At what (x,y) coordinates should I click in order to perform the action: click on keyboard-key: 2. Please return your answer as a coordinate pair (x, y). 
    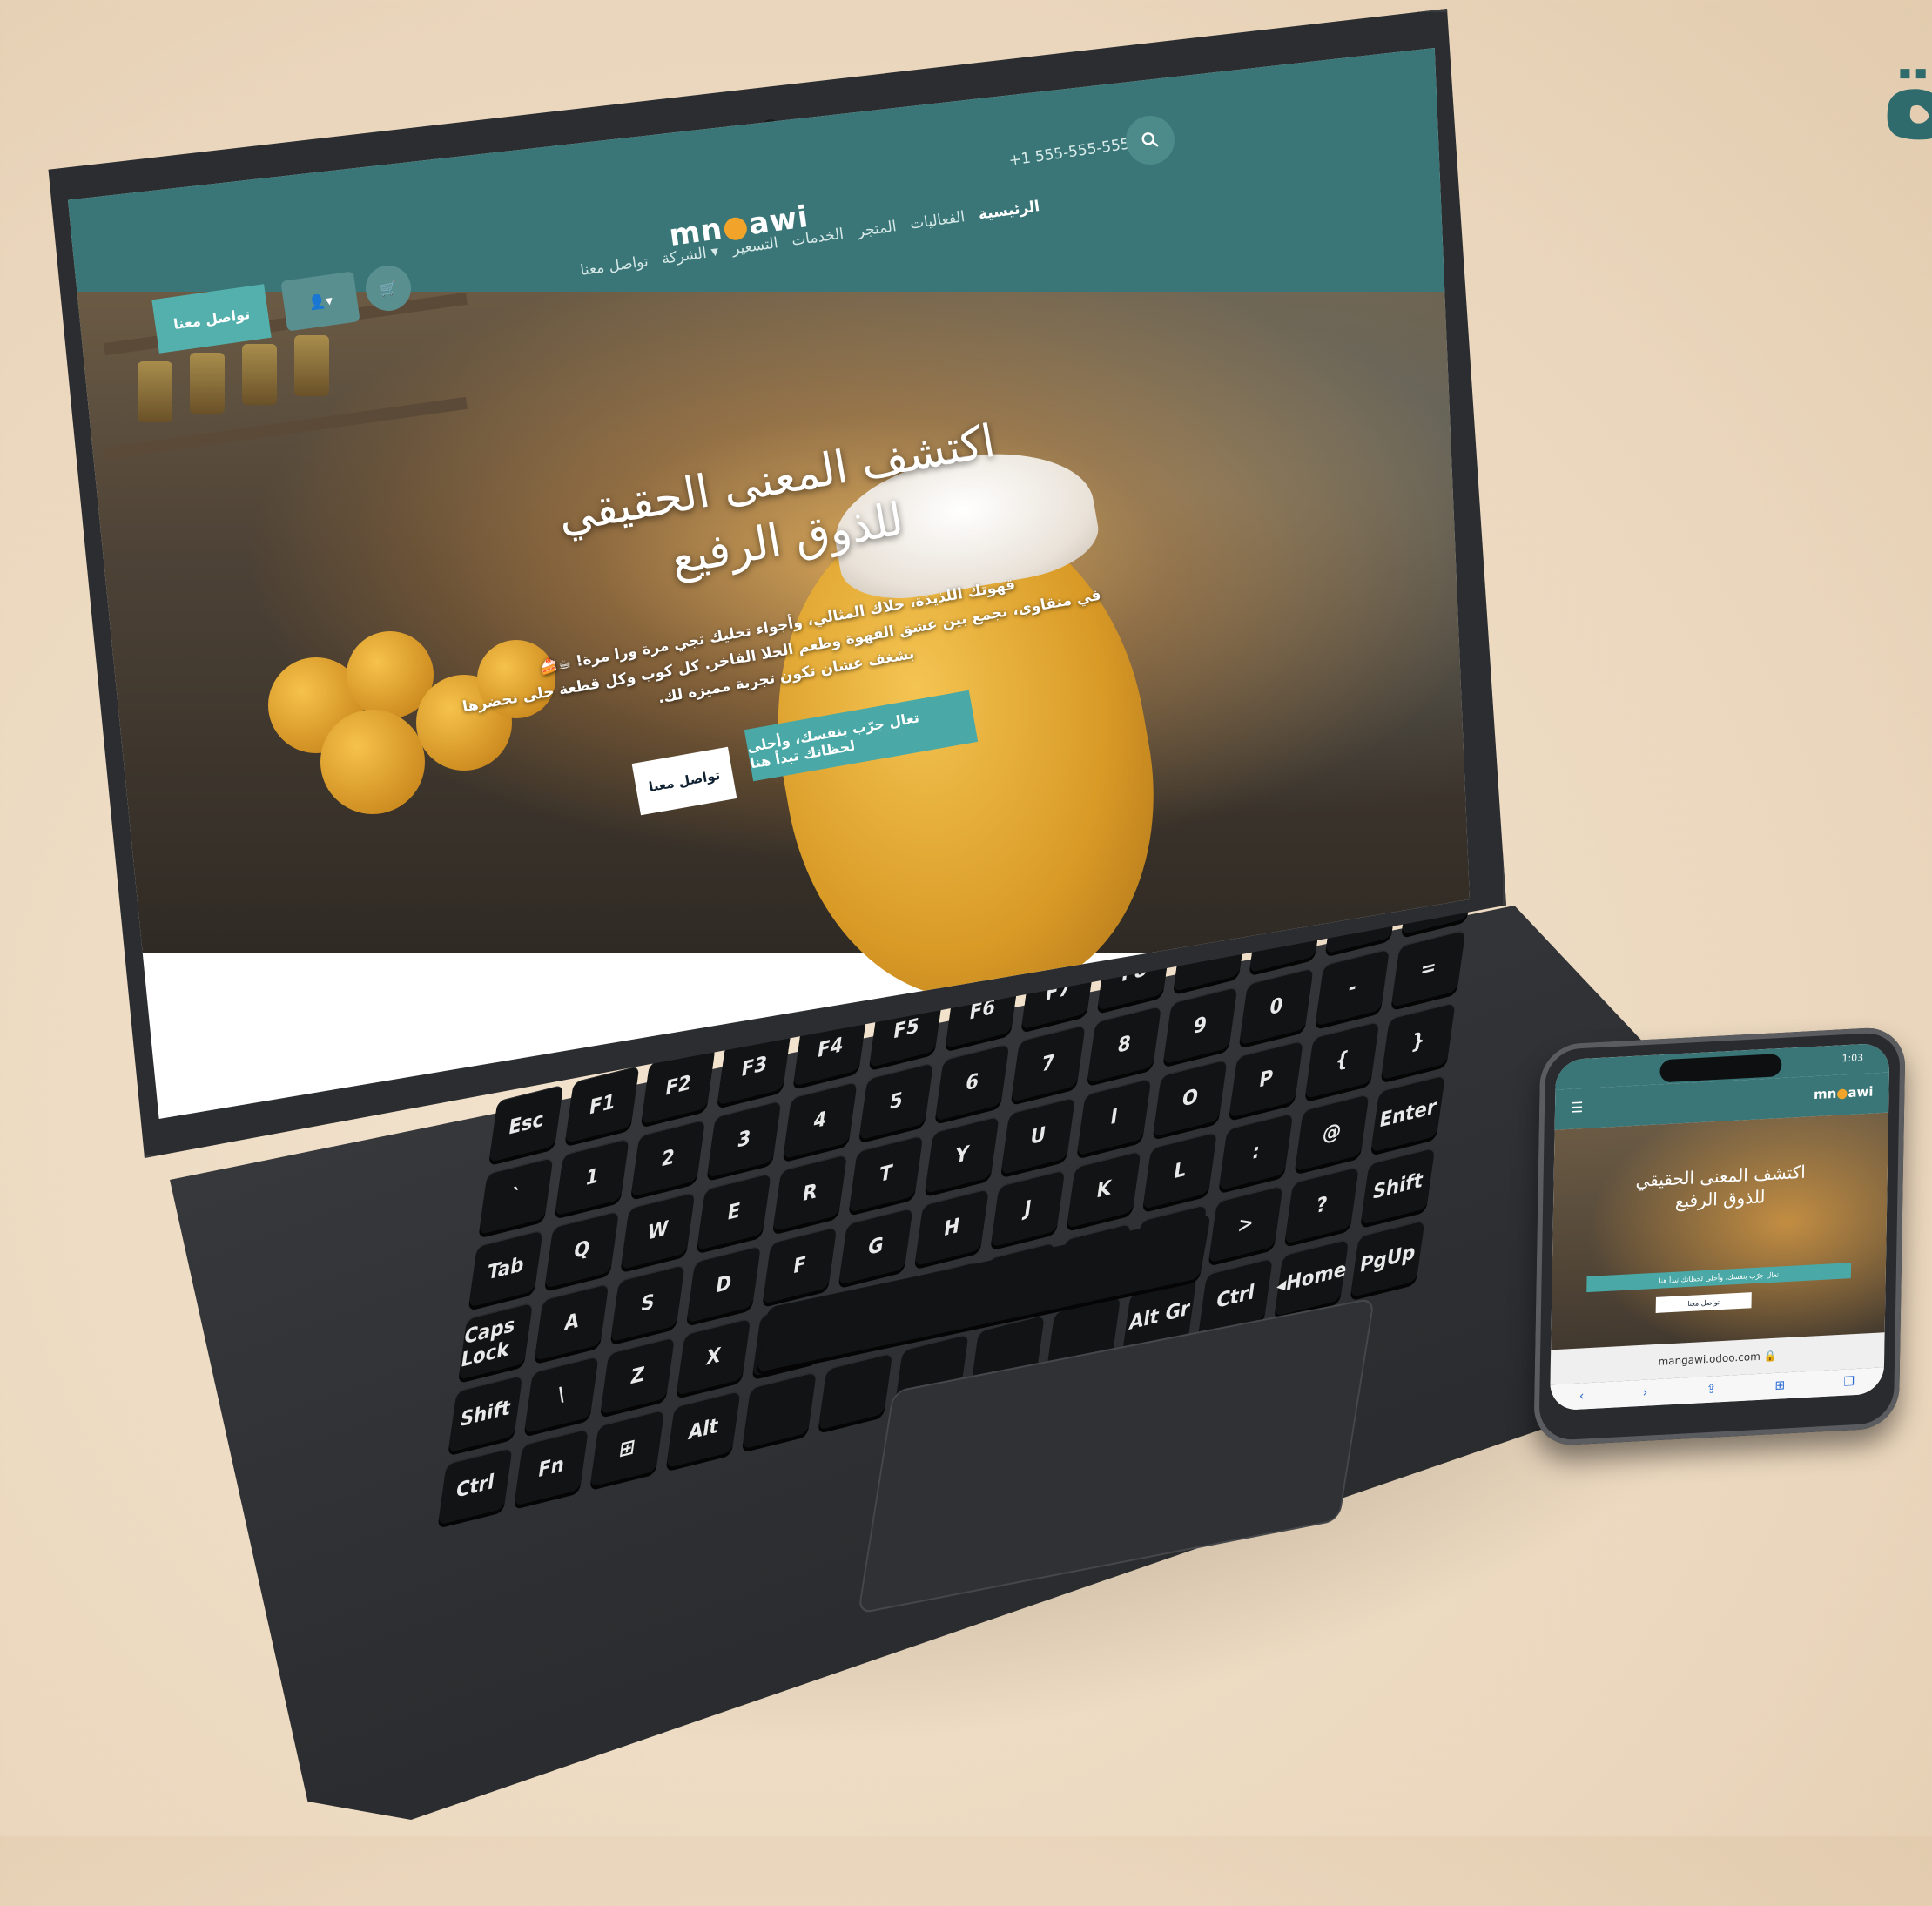
    Looking at the image, I should click on (668, 1158).